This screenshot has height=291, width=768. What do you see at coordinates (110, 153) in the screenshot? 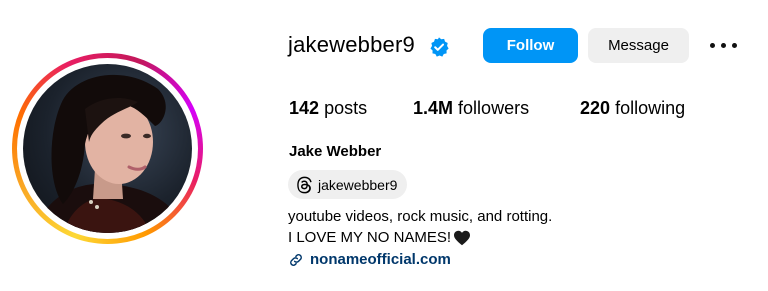
I see `avatar-image` at bounding box center [110, 153].